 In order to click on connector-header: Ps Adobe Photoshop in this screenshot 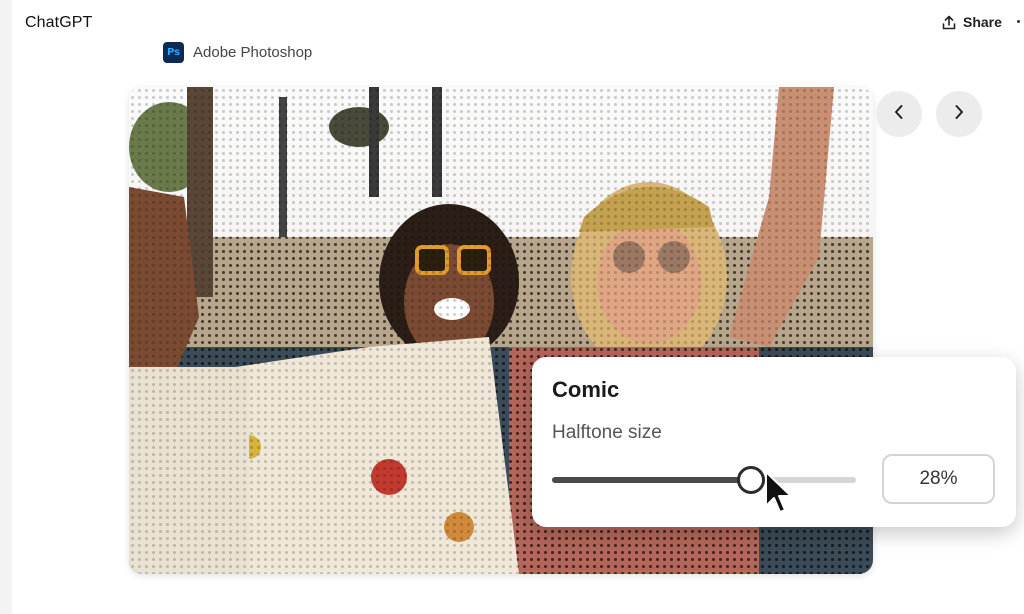, I will do `click(237, 52)`.